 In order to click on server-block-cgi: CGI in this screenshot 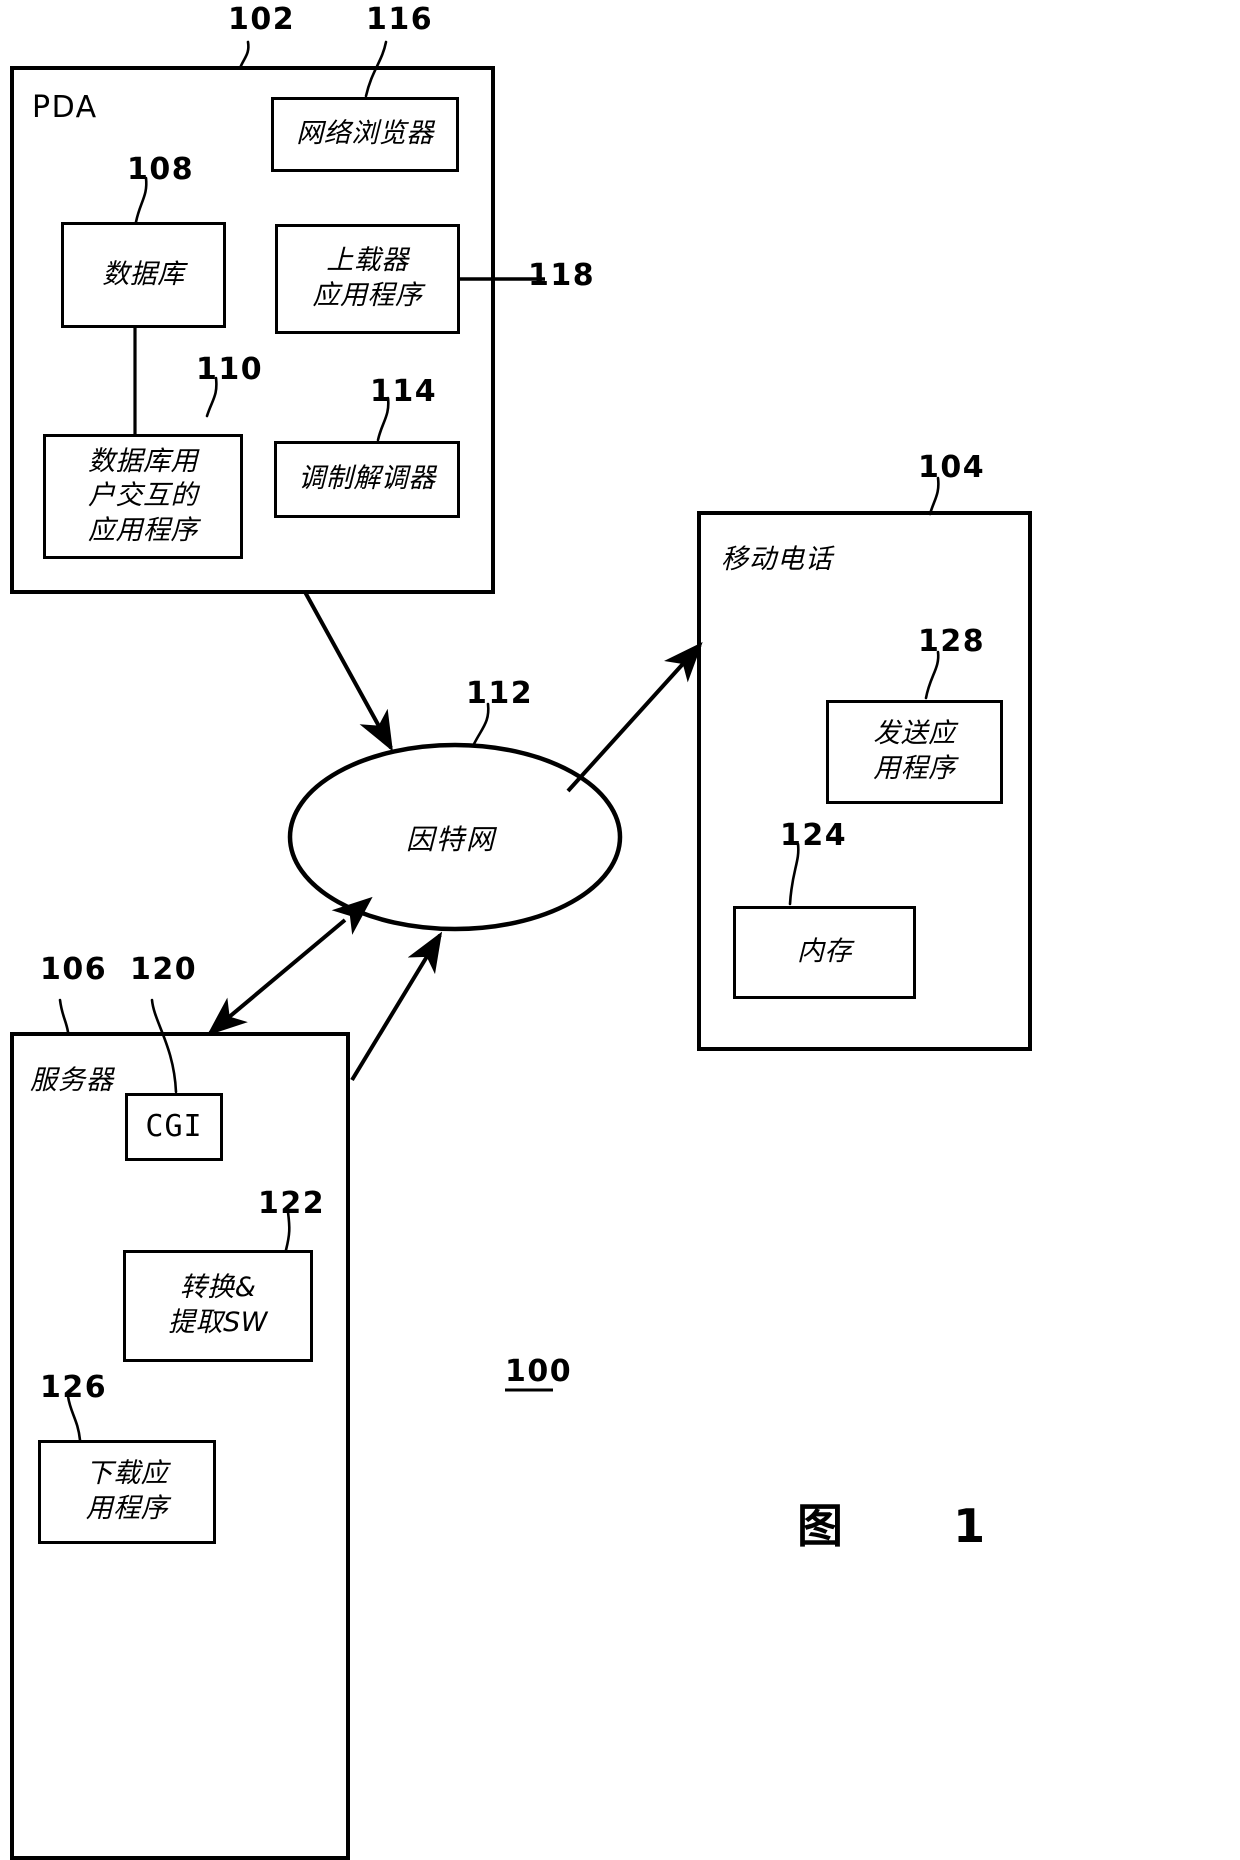, I will do `click(174, 1127)`.